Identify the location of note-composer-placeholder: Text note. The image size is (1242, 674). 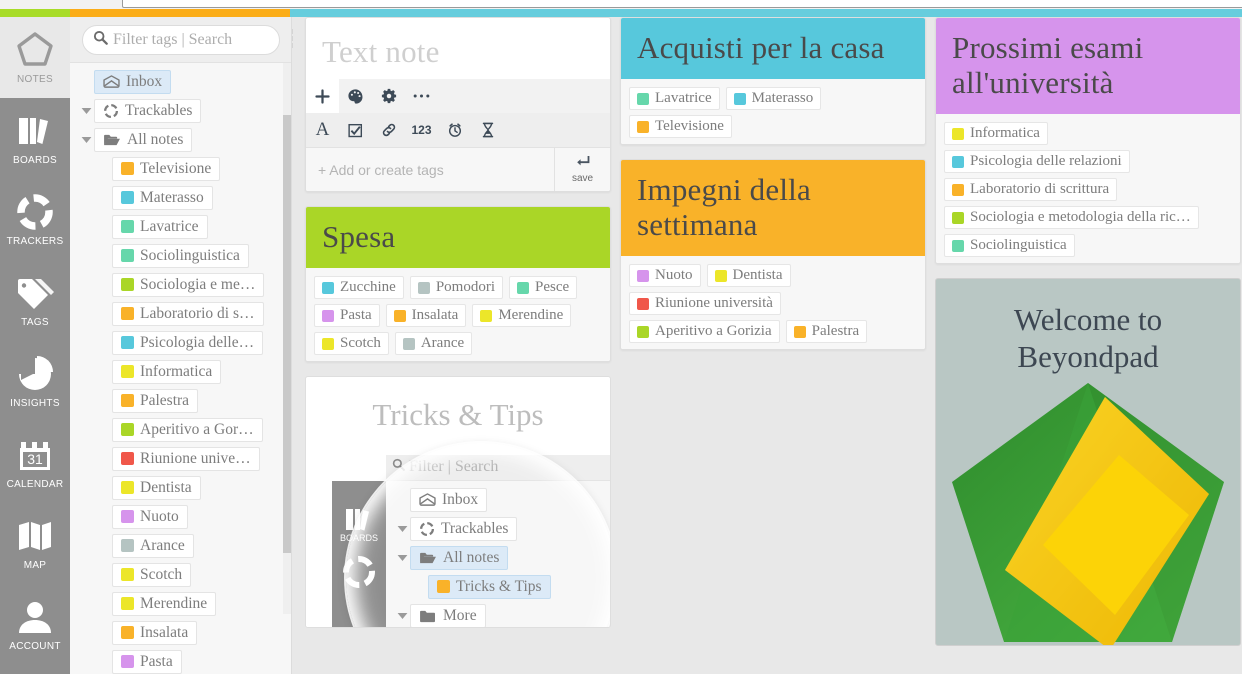
(458, 48).